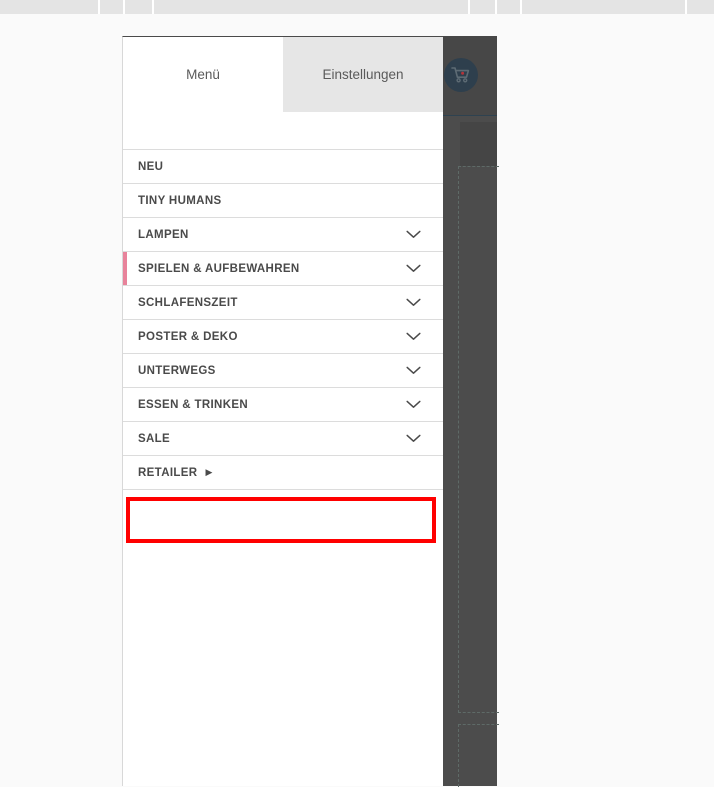  I want to click on tab-einstellungen-label: Einstellungen, so click(363, 74).